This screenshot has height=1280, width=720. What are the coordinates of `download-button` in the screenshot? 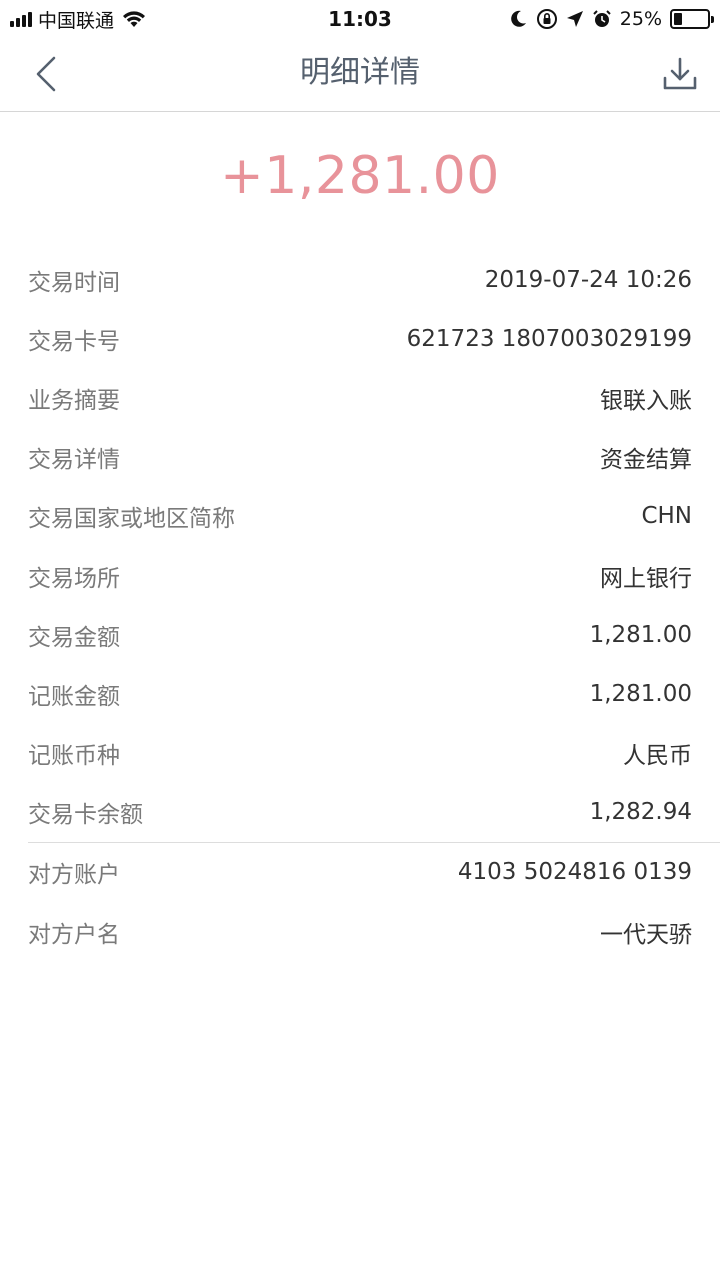 It's located at (680, 74).